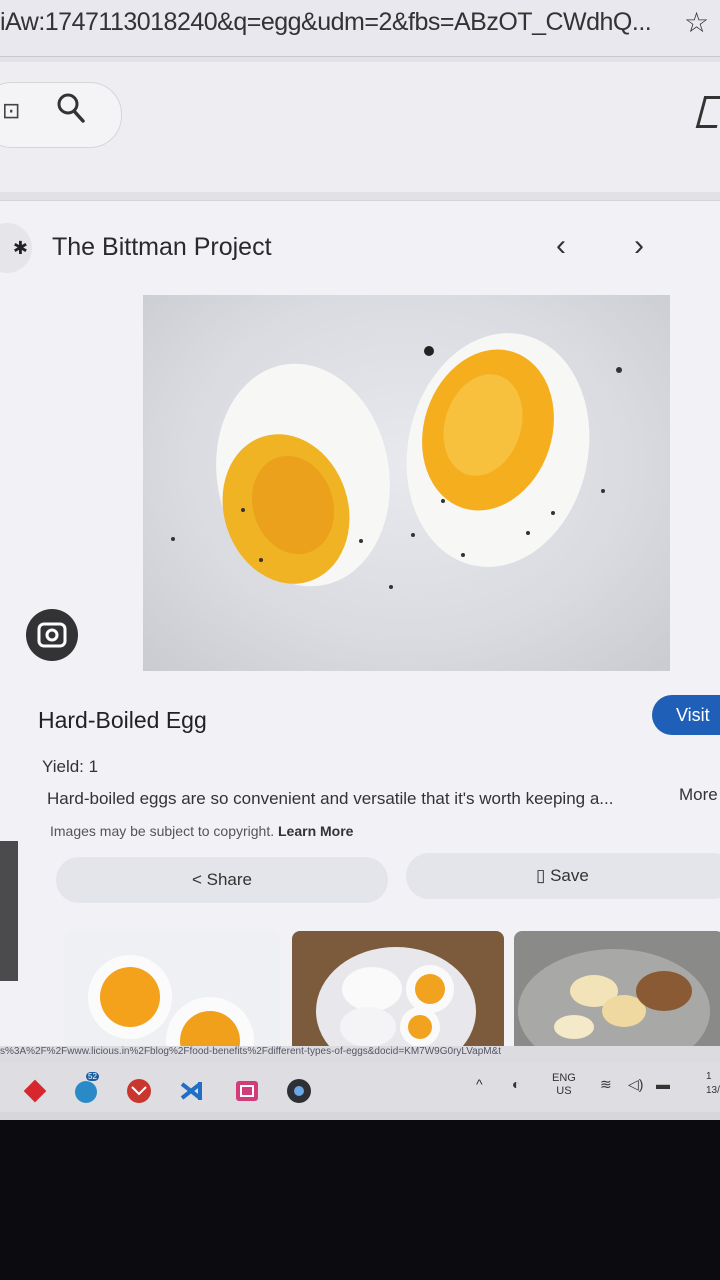 The image size is (720, 1280). Describe the element at coordinates (193, 1091) in the screenshot. I see `vscode-icon` at that location.